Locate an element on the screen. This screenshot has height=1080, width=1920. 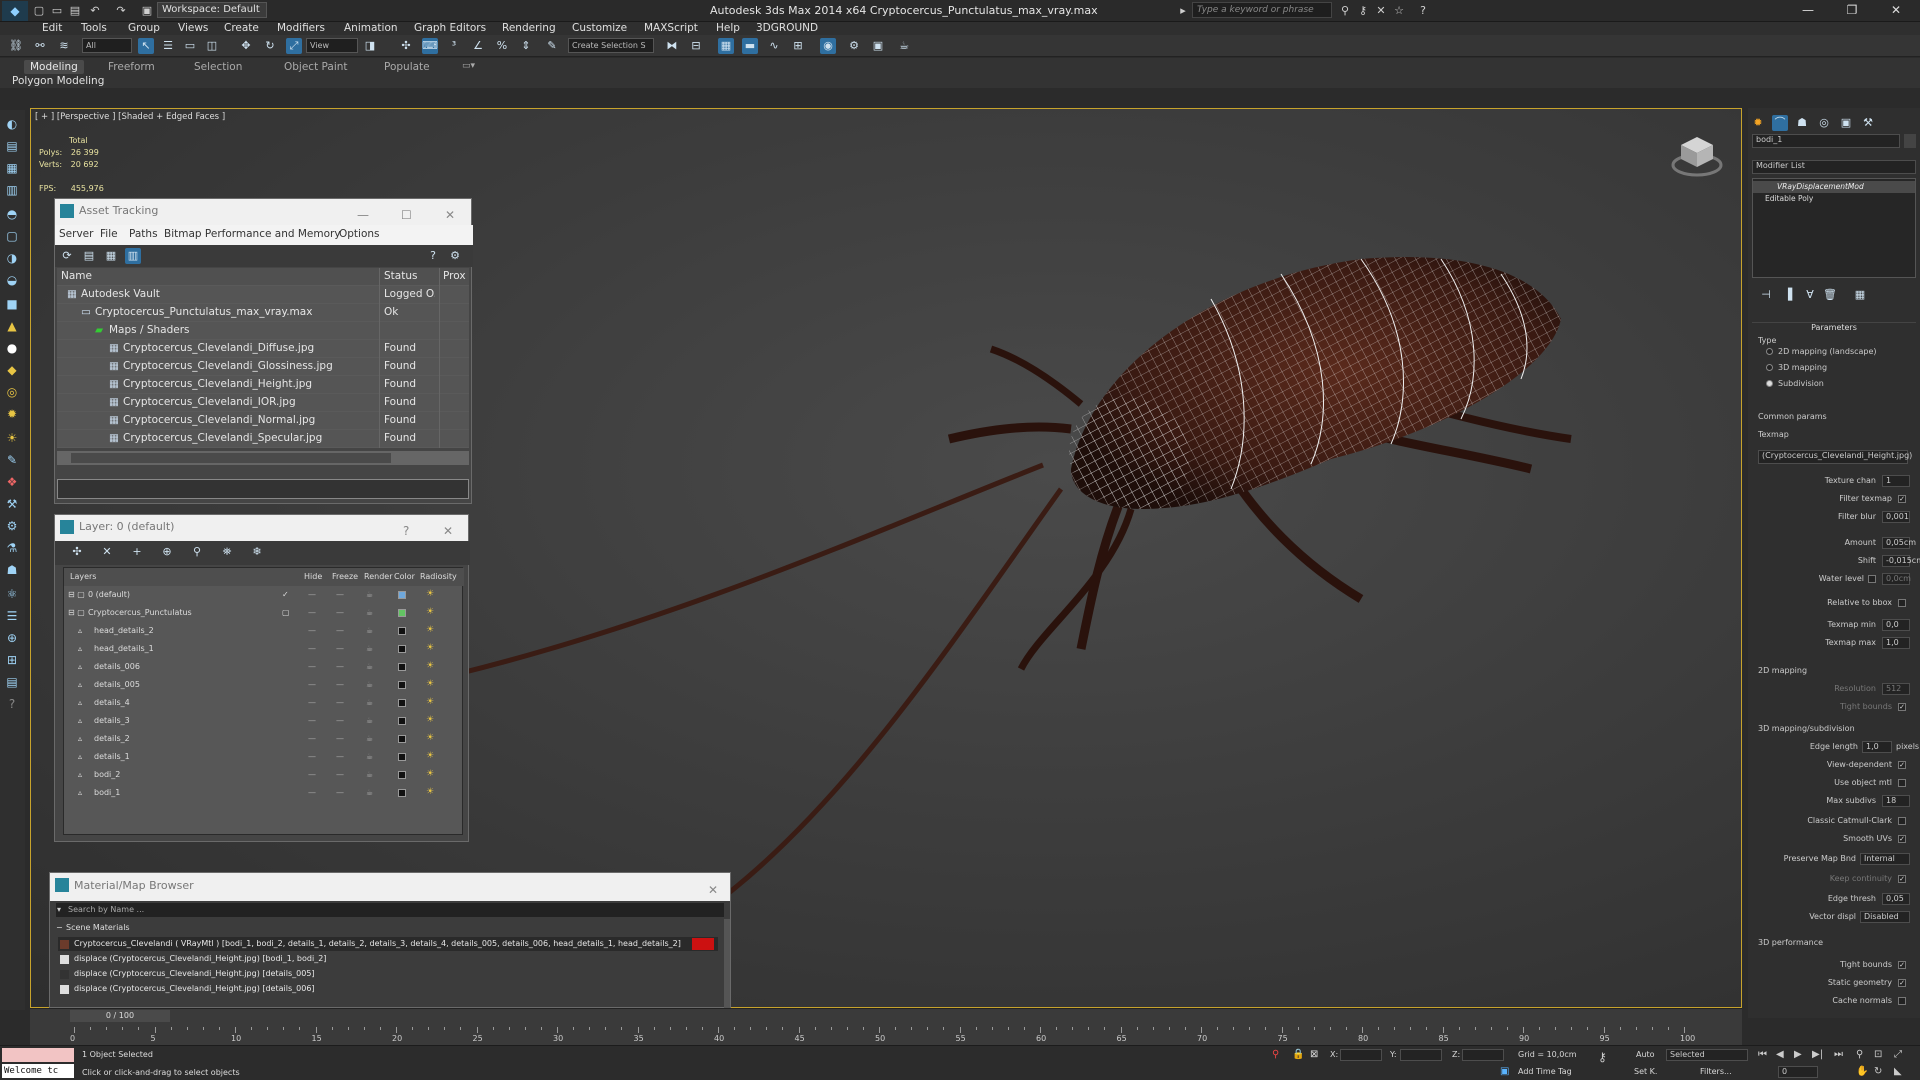
menu-help: Help is located at coordinates (728, 28).